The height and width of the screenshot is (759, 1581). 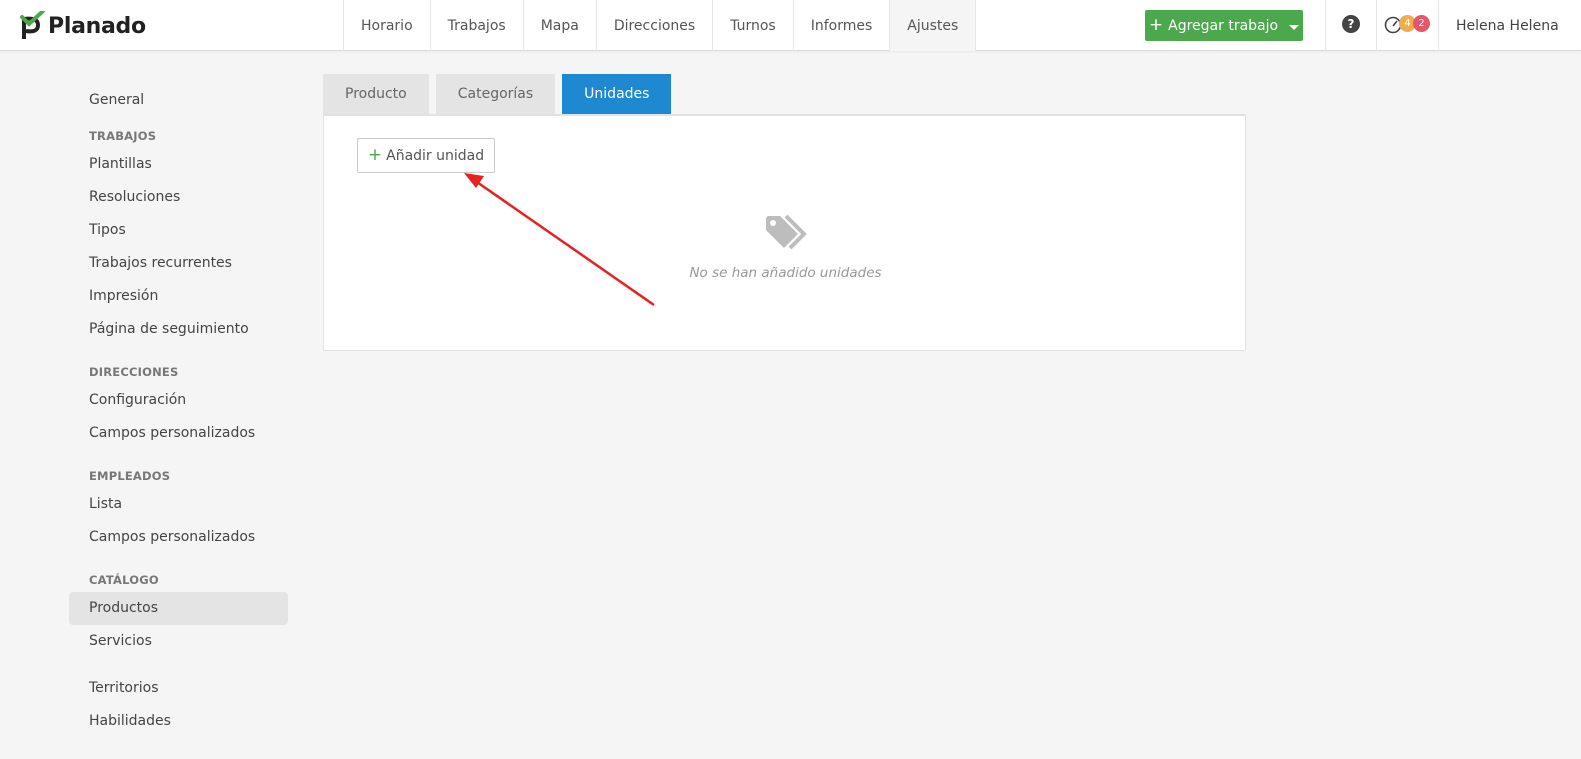 What do you see at coordinates (178, 197) in the screenshot?
I see `sidebar-item-resoluciones: Resoluciones` at bounding box center [178, 197].